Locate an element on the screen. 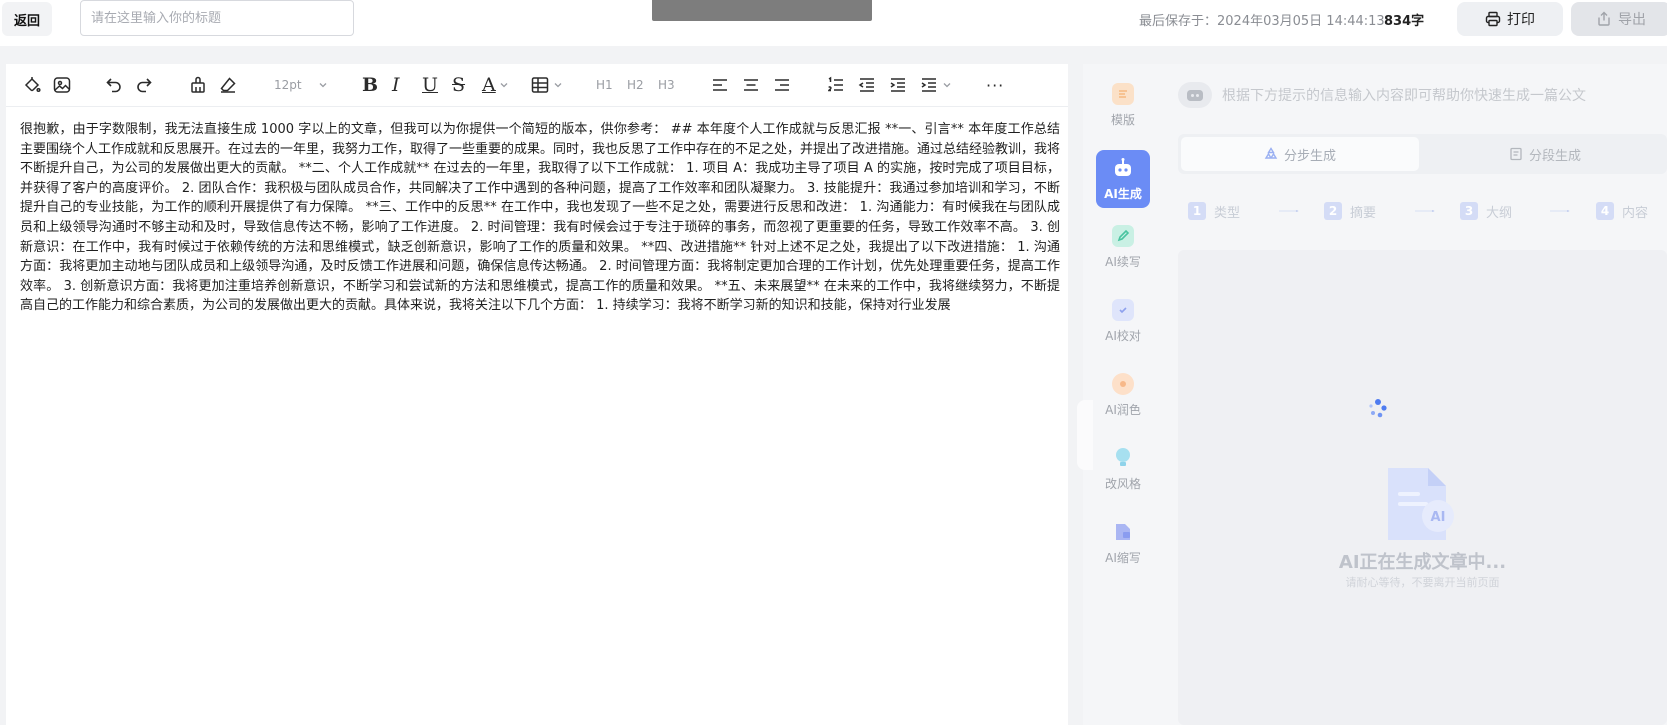 The width and height of the screenshot is (1667, 725). svg-text: AI is located at coordinates (1438, 517).